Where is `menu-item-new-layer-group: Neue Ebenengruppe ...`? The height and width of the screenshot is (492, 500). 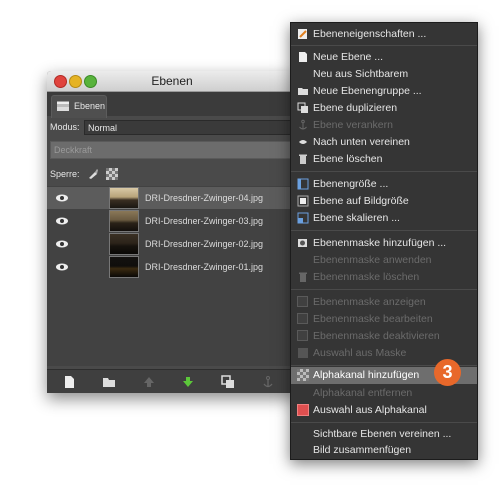 menu-item-new-layer-group: Neue Ebenengruppe ... is located at coordinates (384, 91).